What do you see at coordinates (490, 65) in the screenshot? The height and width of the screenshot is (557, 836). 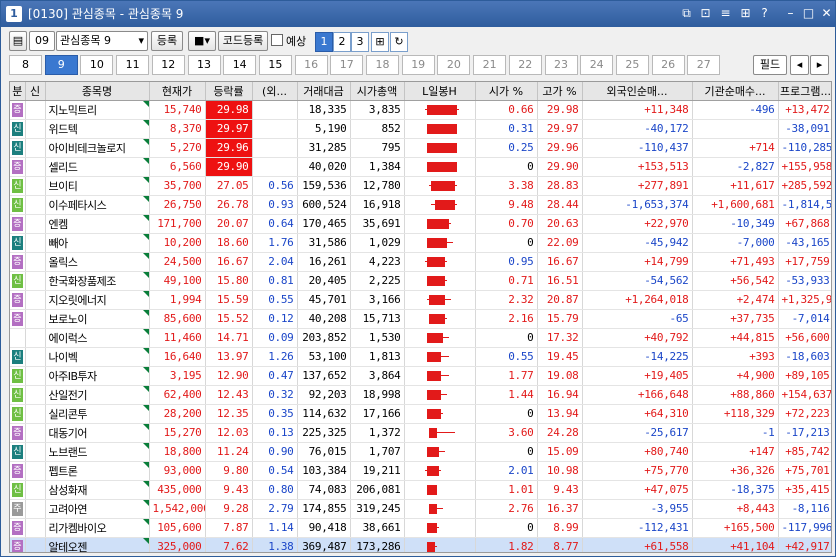 I see `tab-21: 21` at bounding box center [490, 65].